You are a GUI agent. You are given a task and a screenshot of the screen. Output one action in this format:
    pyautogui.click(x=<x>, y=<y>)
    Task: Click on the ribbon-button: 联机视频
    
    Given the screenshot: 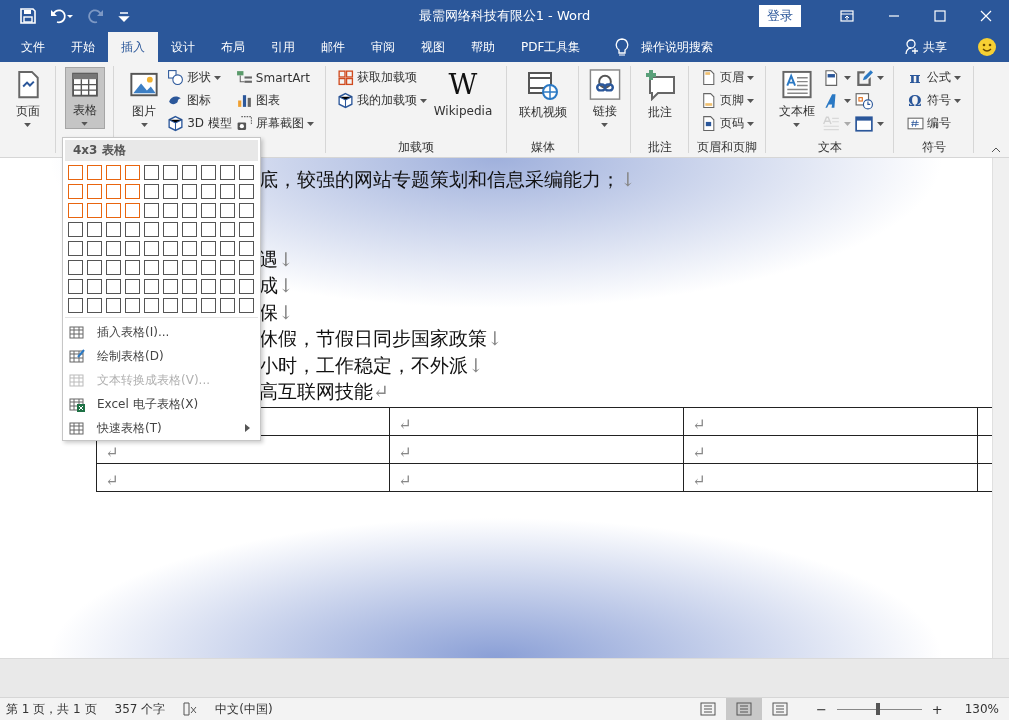 What is the action you would take?
    pyautogui.click(x=542, y=98)
    